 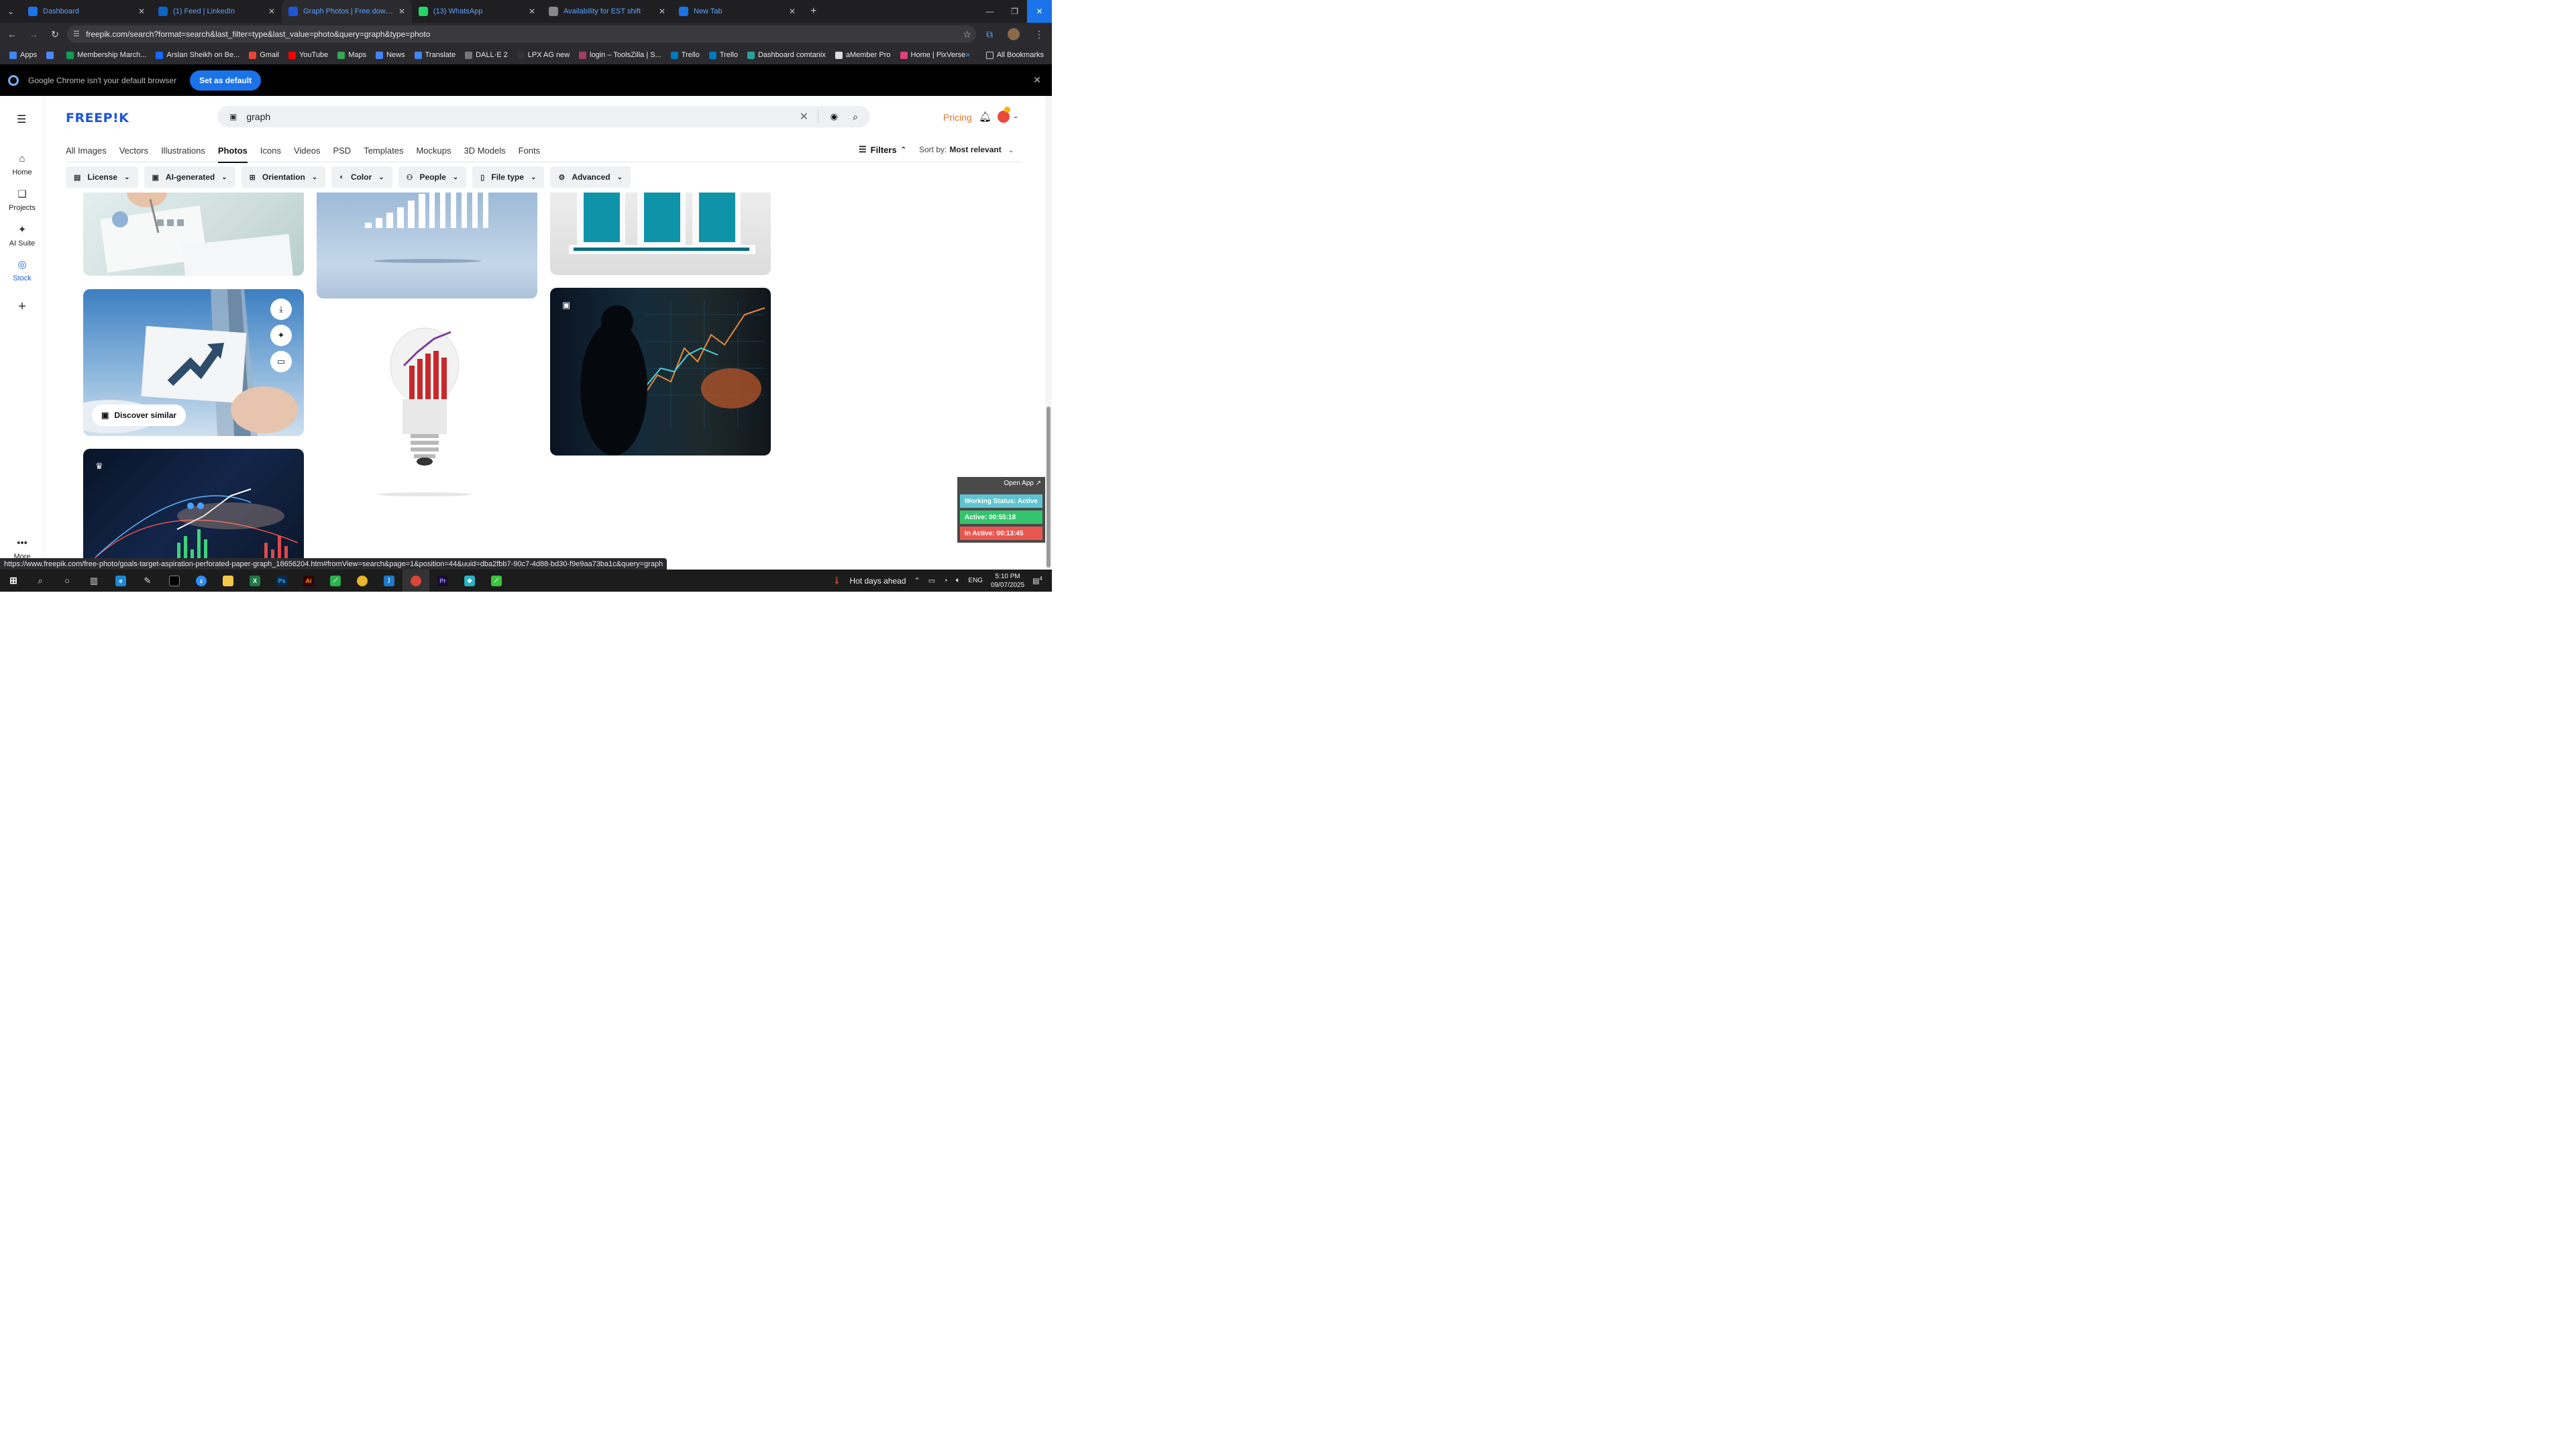 I want to click on result-photo-bar-growth, so click(x=427, y=246).